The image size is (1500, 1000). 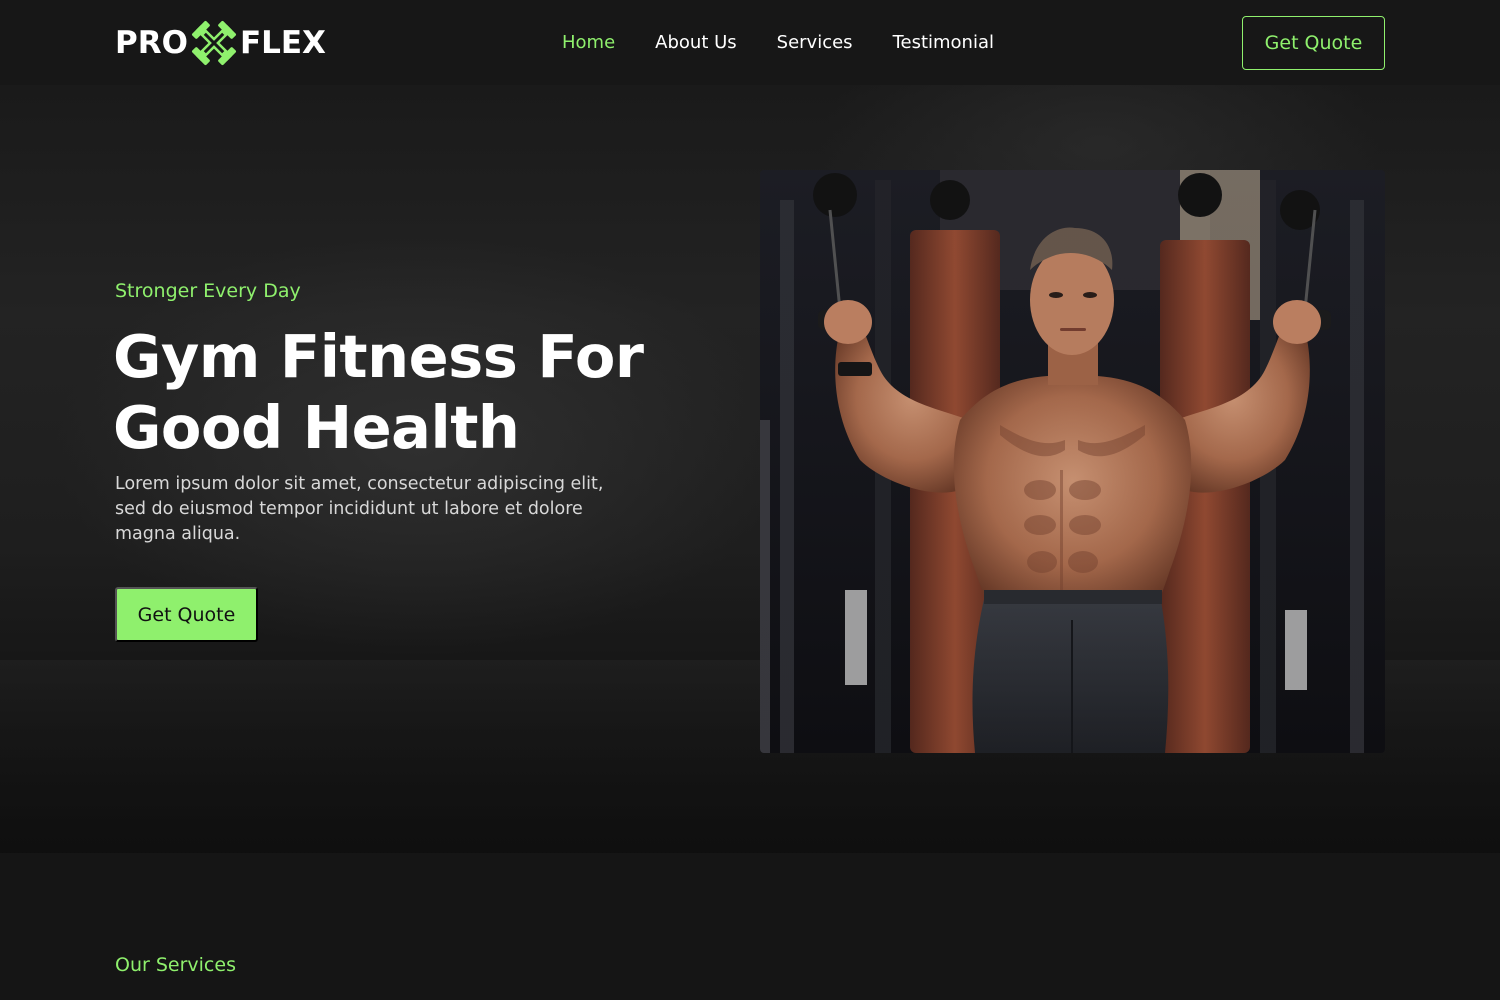 I want to click on dumbbell-cross-icon, so click(x=214, y=43).